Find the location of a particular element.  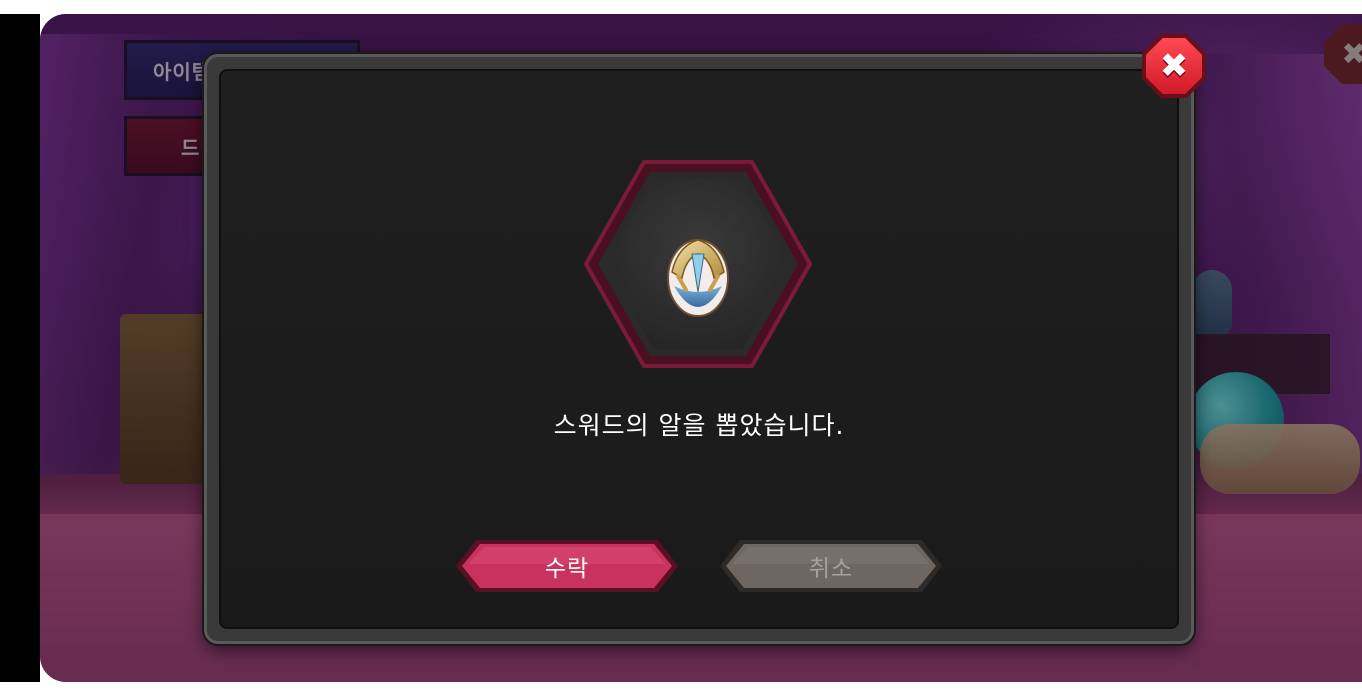

result-message: 스워드의 알을 뽑았습니다. is located at coordinates (699, 425).